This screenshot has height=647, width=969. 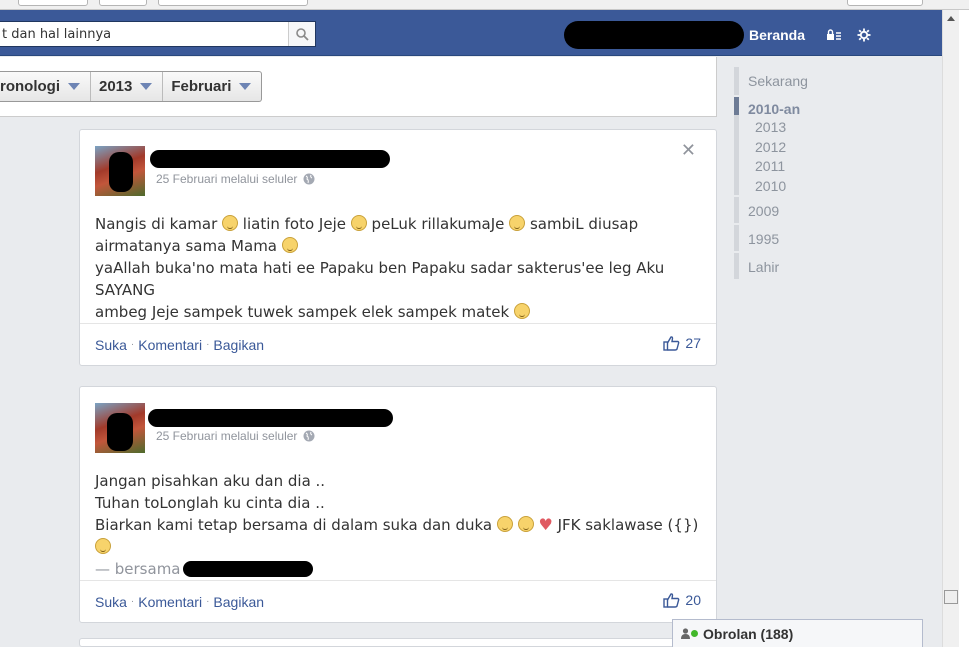 What do you see at coordinates (438, 224) in the screenshot?
I see `post-text-segment: peLuk rillakumaJe` at bounding box center [438, 224].